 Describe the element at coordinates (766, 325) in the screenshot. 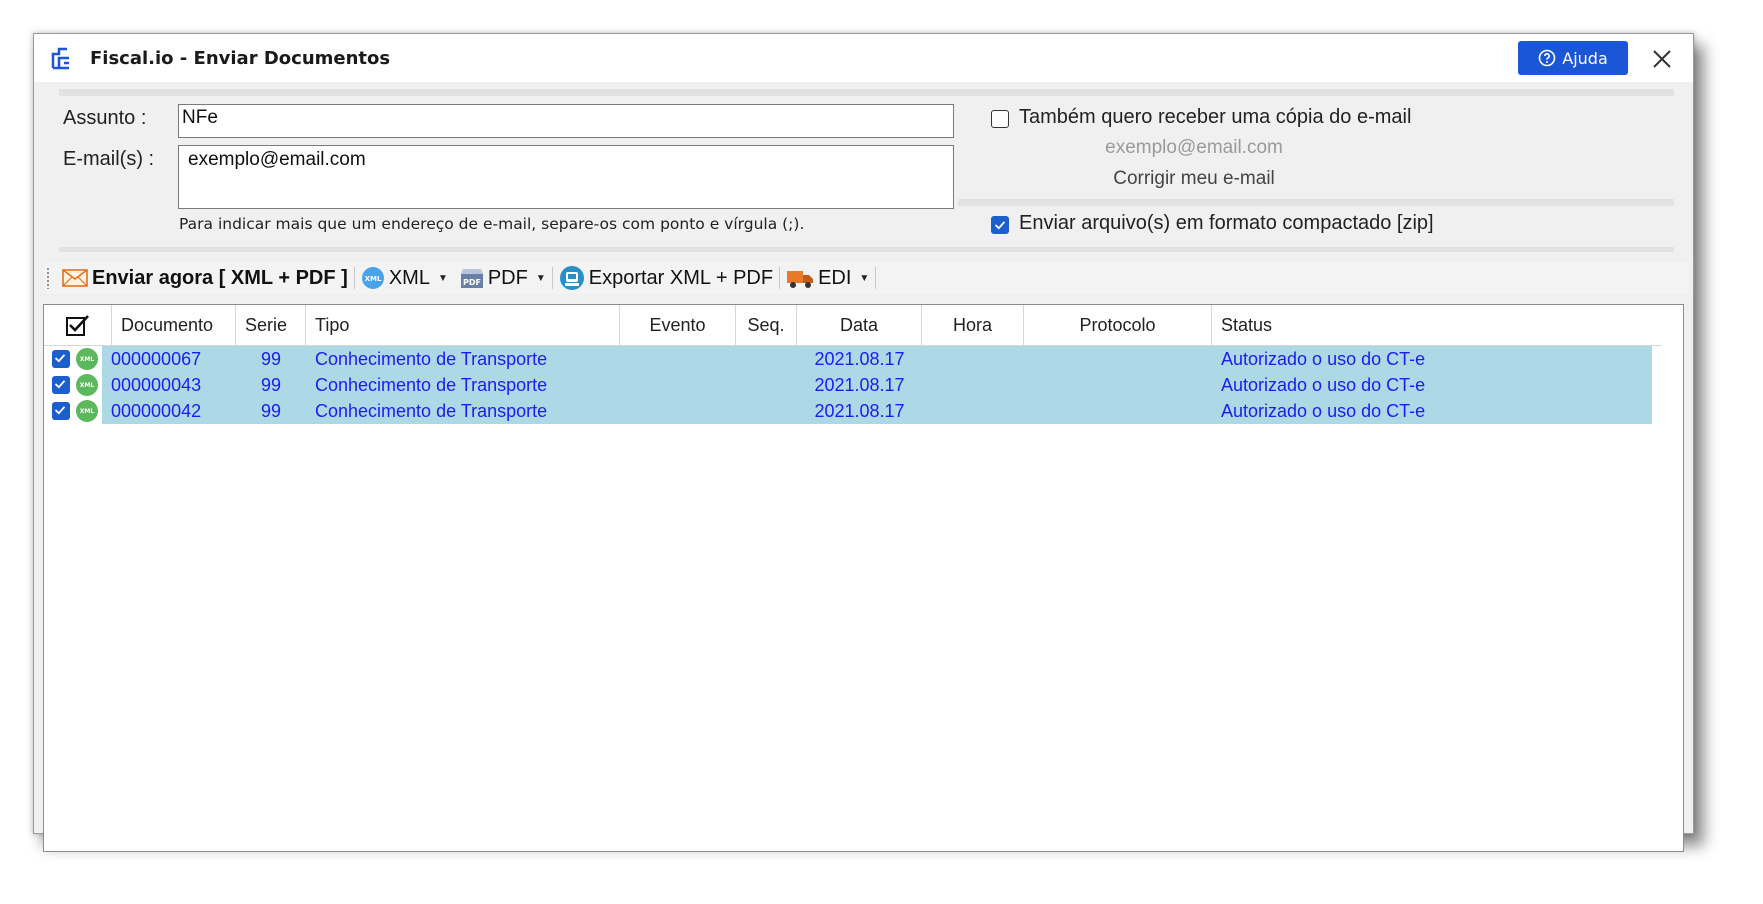

I see `col-seq: Seq.` at that location.